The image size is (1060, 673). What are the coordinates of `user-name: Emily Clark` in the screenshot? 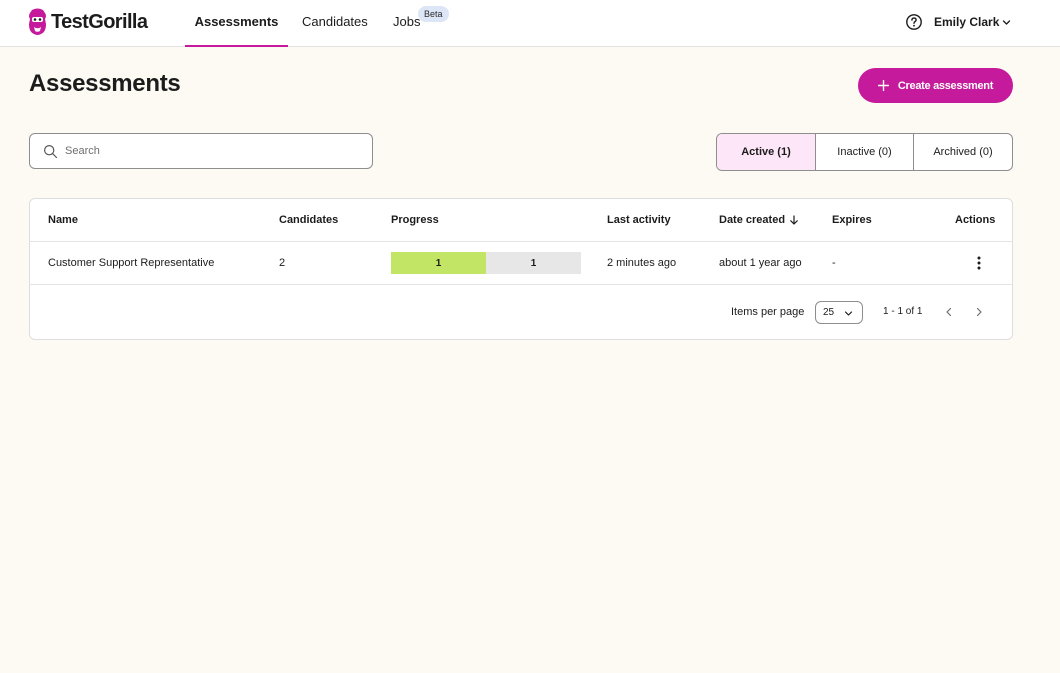 It's located at (966, 22).